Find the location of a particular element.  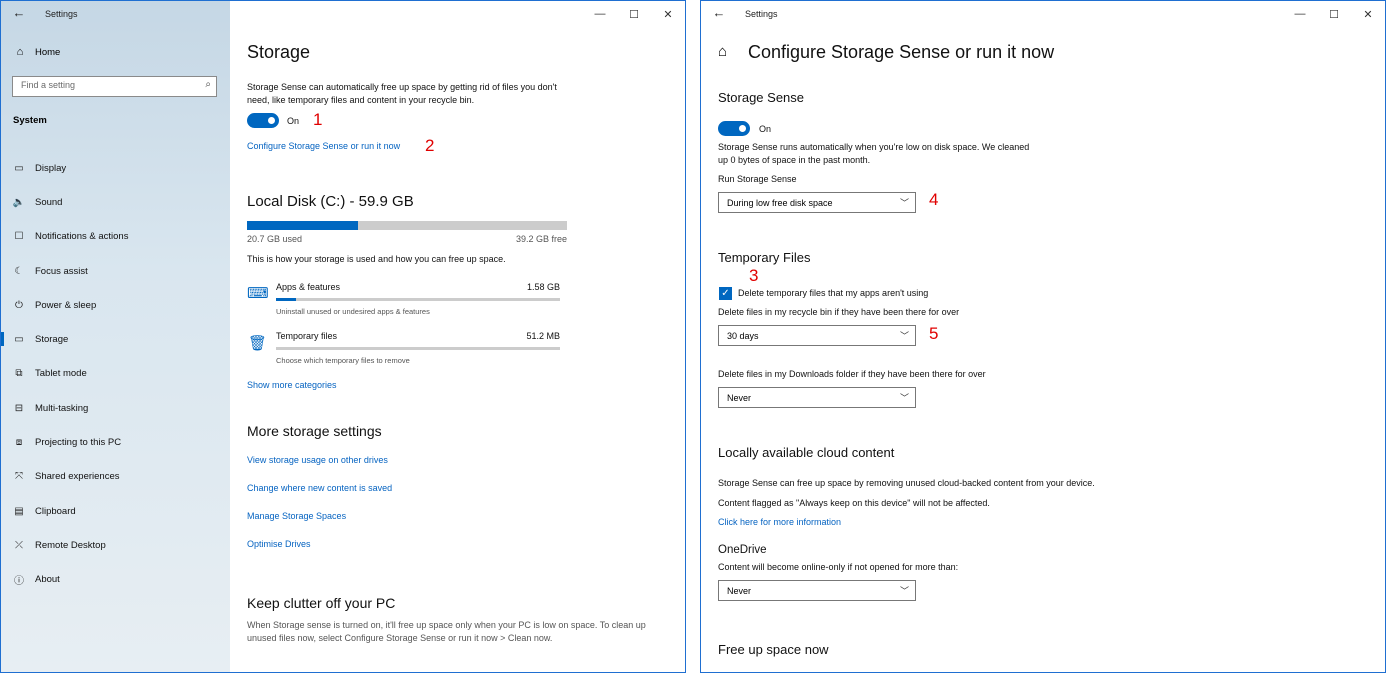

page-title: Storage is located at coordinates (279, 52).